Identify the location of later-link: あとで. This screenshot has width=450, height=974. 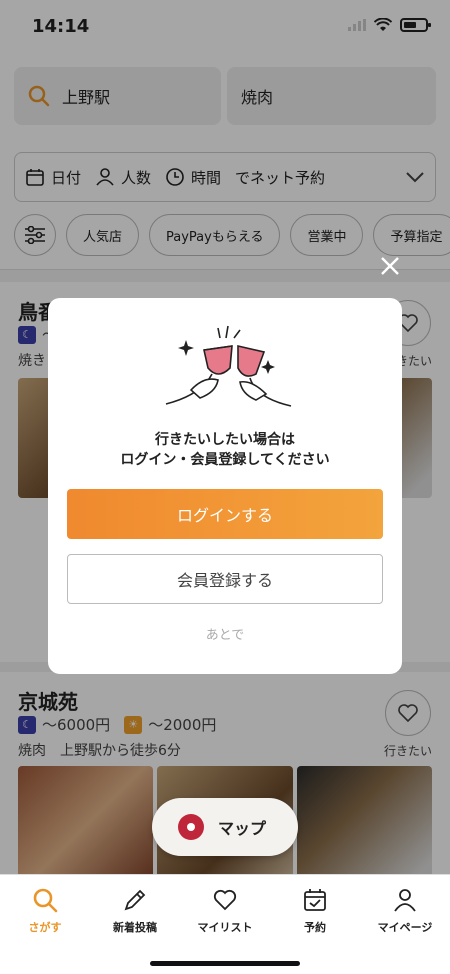
(225, 633).